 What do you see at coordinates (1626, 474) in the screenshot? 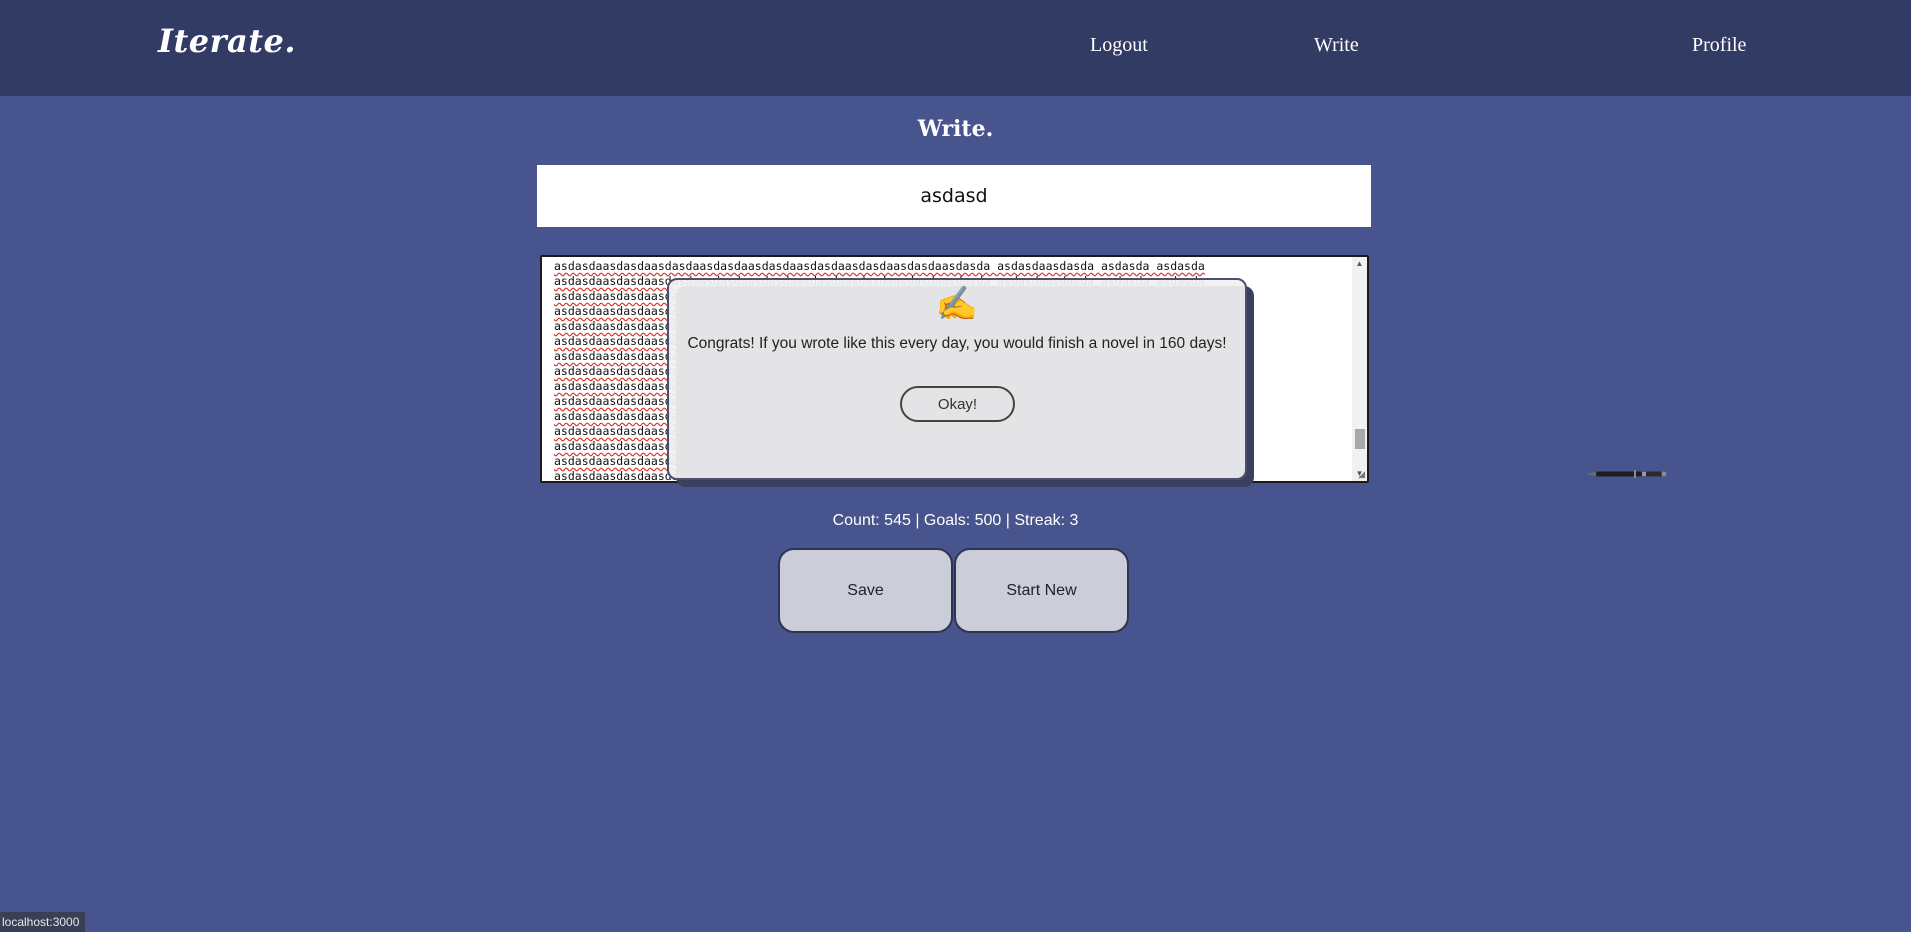
I see `fountain-pen-icon` at bounding box center [1626, 474].